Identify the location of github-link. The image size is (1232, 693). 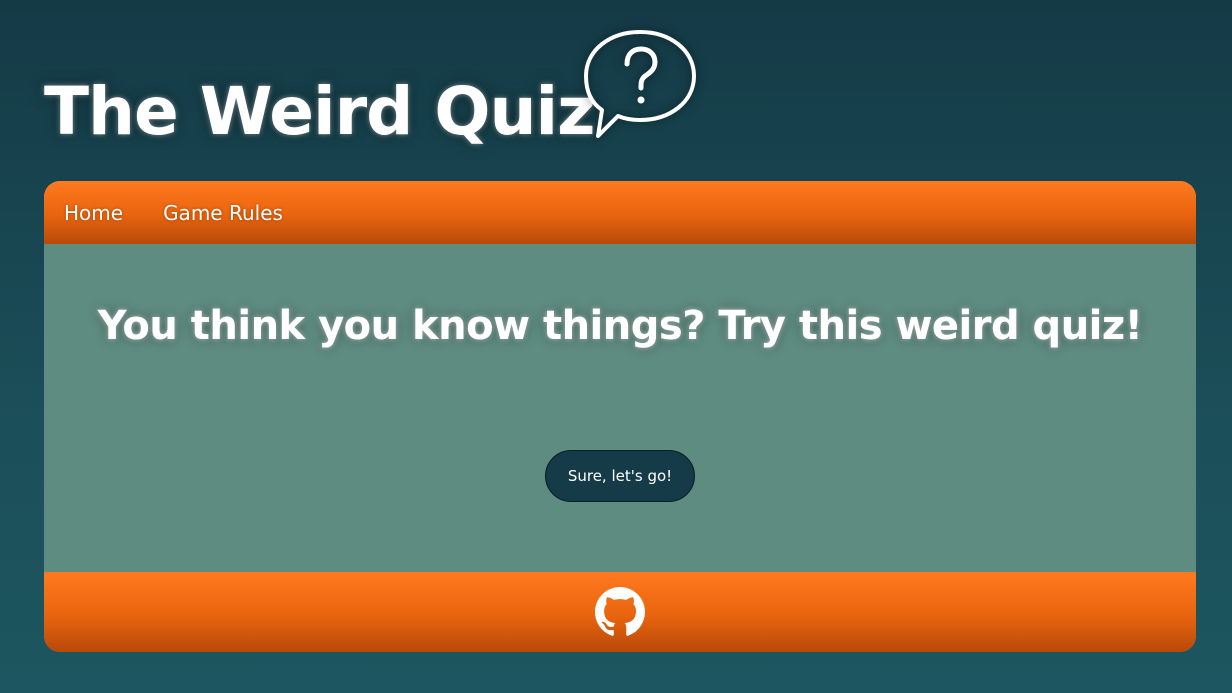
(620, 612).